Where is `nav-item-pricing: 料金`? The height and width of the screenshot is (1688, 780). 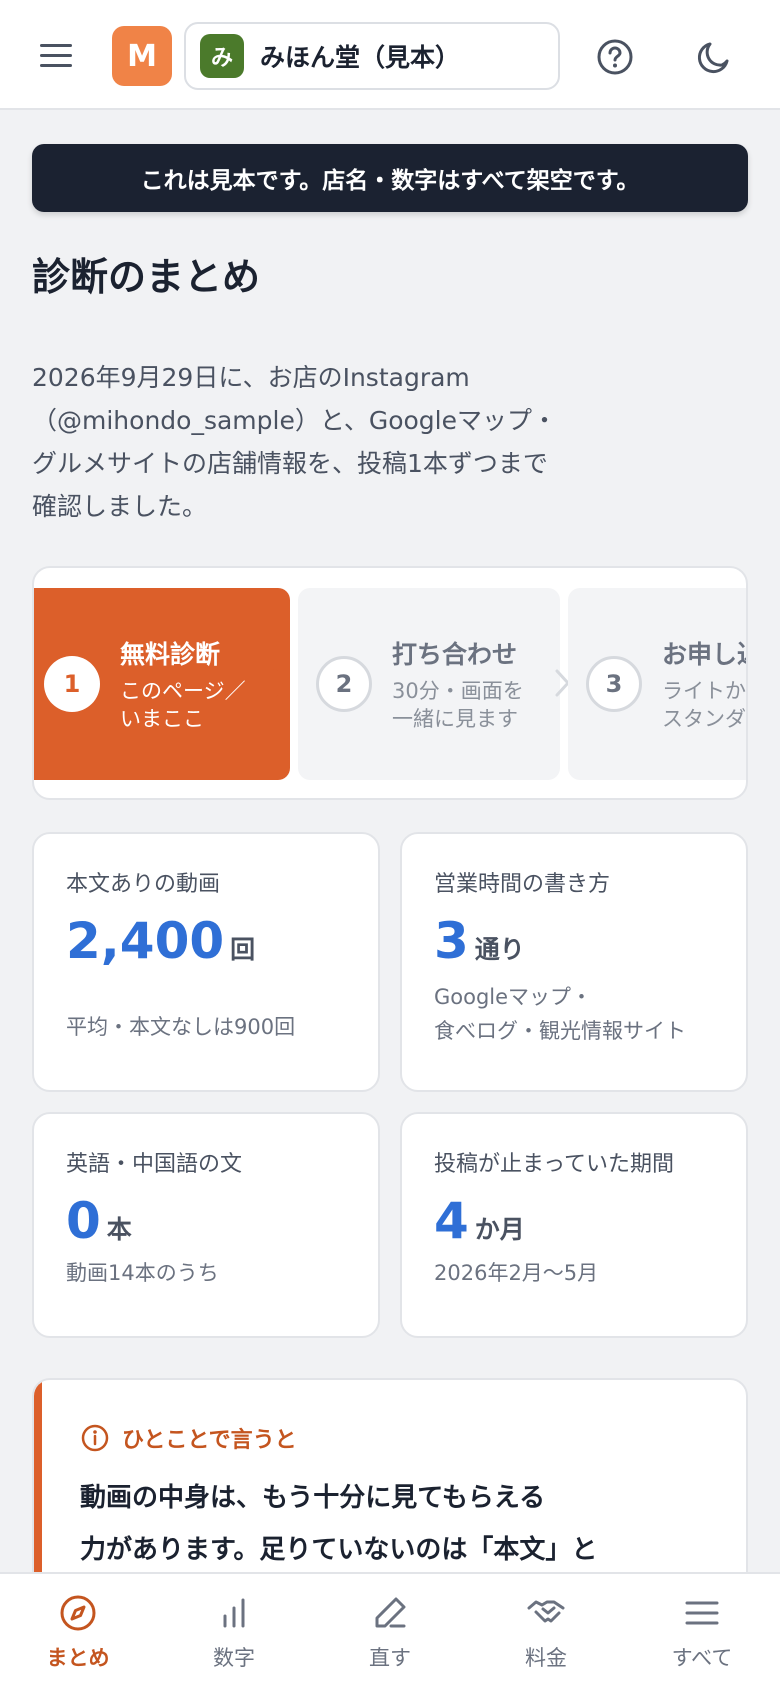 nav-item-pricing: 料金 is located at coordinates (546, 1631).